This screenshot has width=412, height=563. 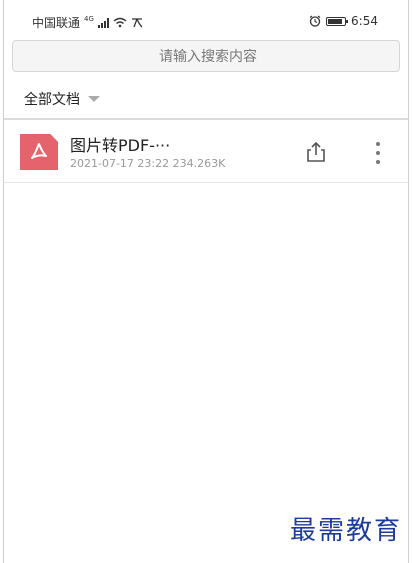 I want to click on file-name: 图片转PDF-···, so click(x=120, y=145).